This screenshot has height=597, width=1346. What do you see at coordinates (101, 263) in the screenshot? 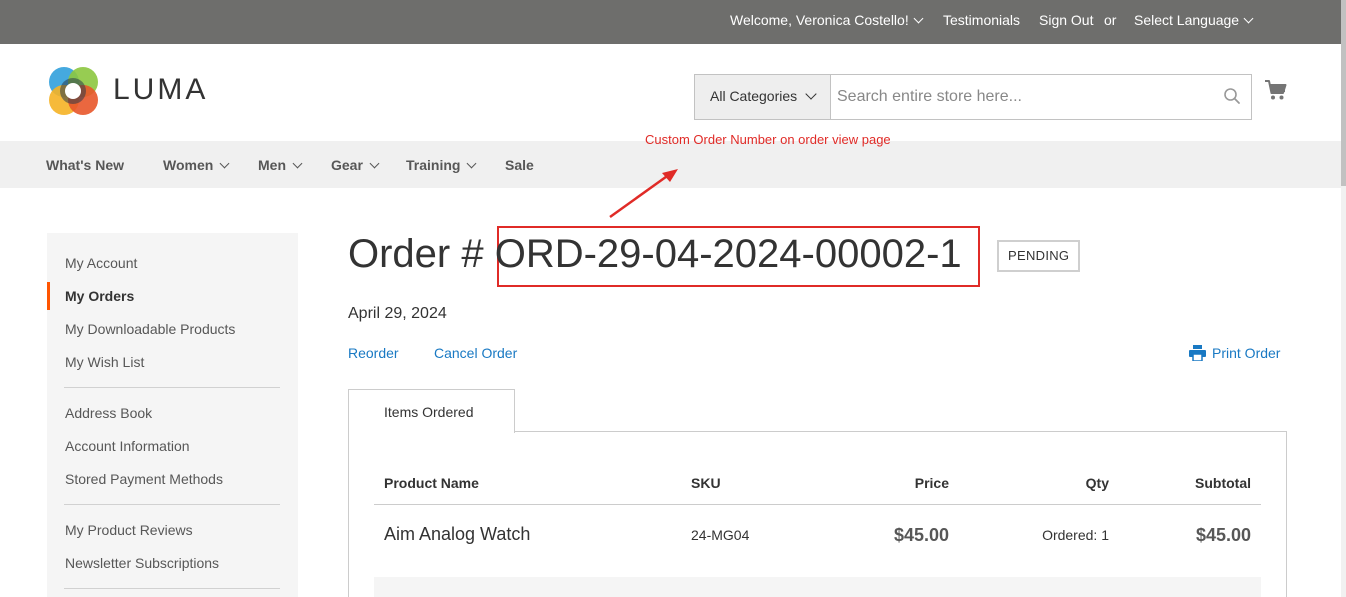
I see `sidebar-item-my-account: My Account` at bounding box center [101, 263].